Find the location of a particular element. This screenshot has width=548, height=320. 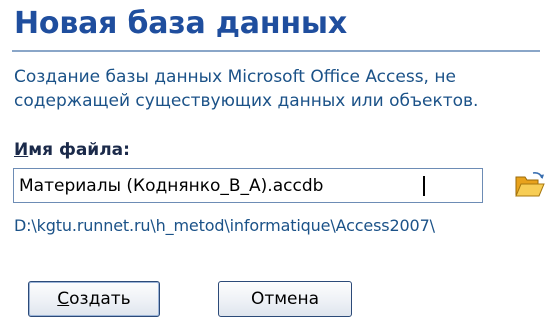

text-caret is located at coordinates (424, 186).